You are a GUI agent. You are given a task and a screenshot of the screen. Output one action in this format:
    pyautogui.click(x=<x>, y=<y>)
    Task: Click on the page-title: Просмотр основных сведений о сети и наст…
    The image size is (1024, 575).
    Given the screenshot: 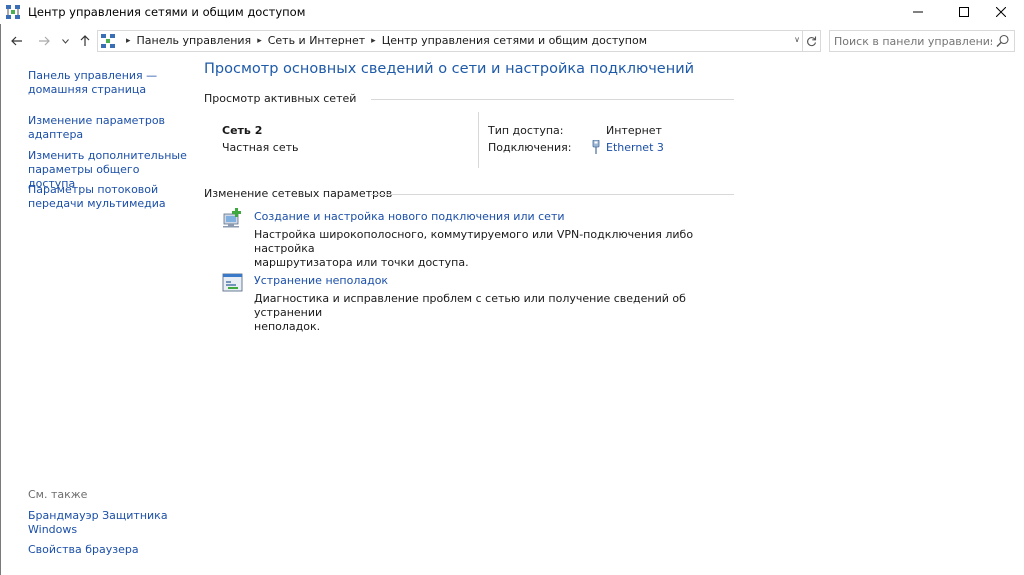 What is the action you would take?
    pyautogui.click(x=449, y=69)
    